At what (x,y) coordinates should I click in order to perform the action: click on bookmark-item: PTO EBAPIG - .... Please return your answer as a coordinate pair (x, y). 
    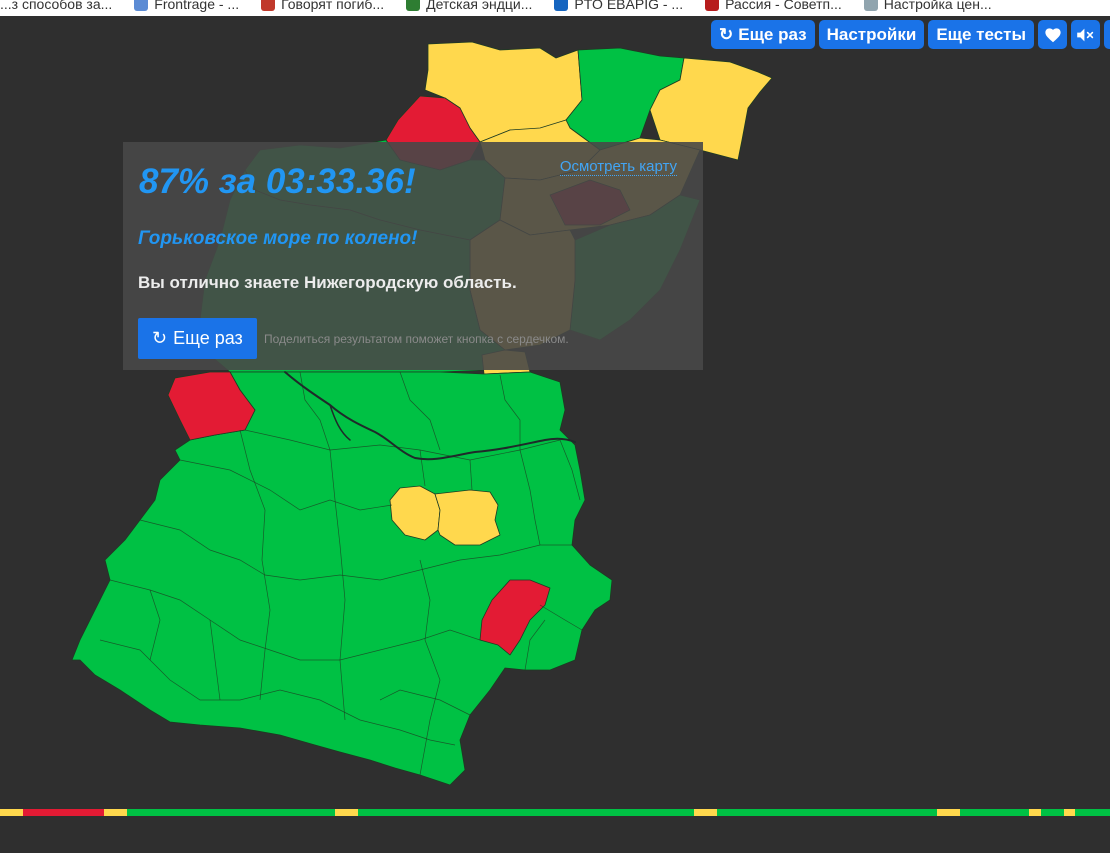
    Looking at the image, I should click on (618, 6).